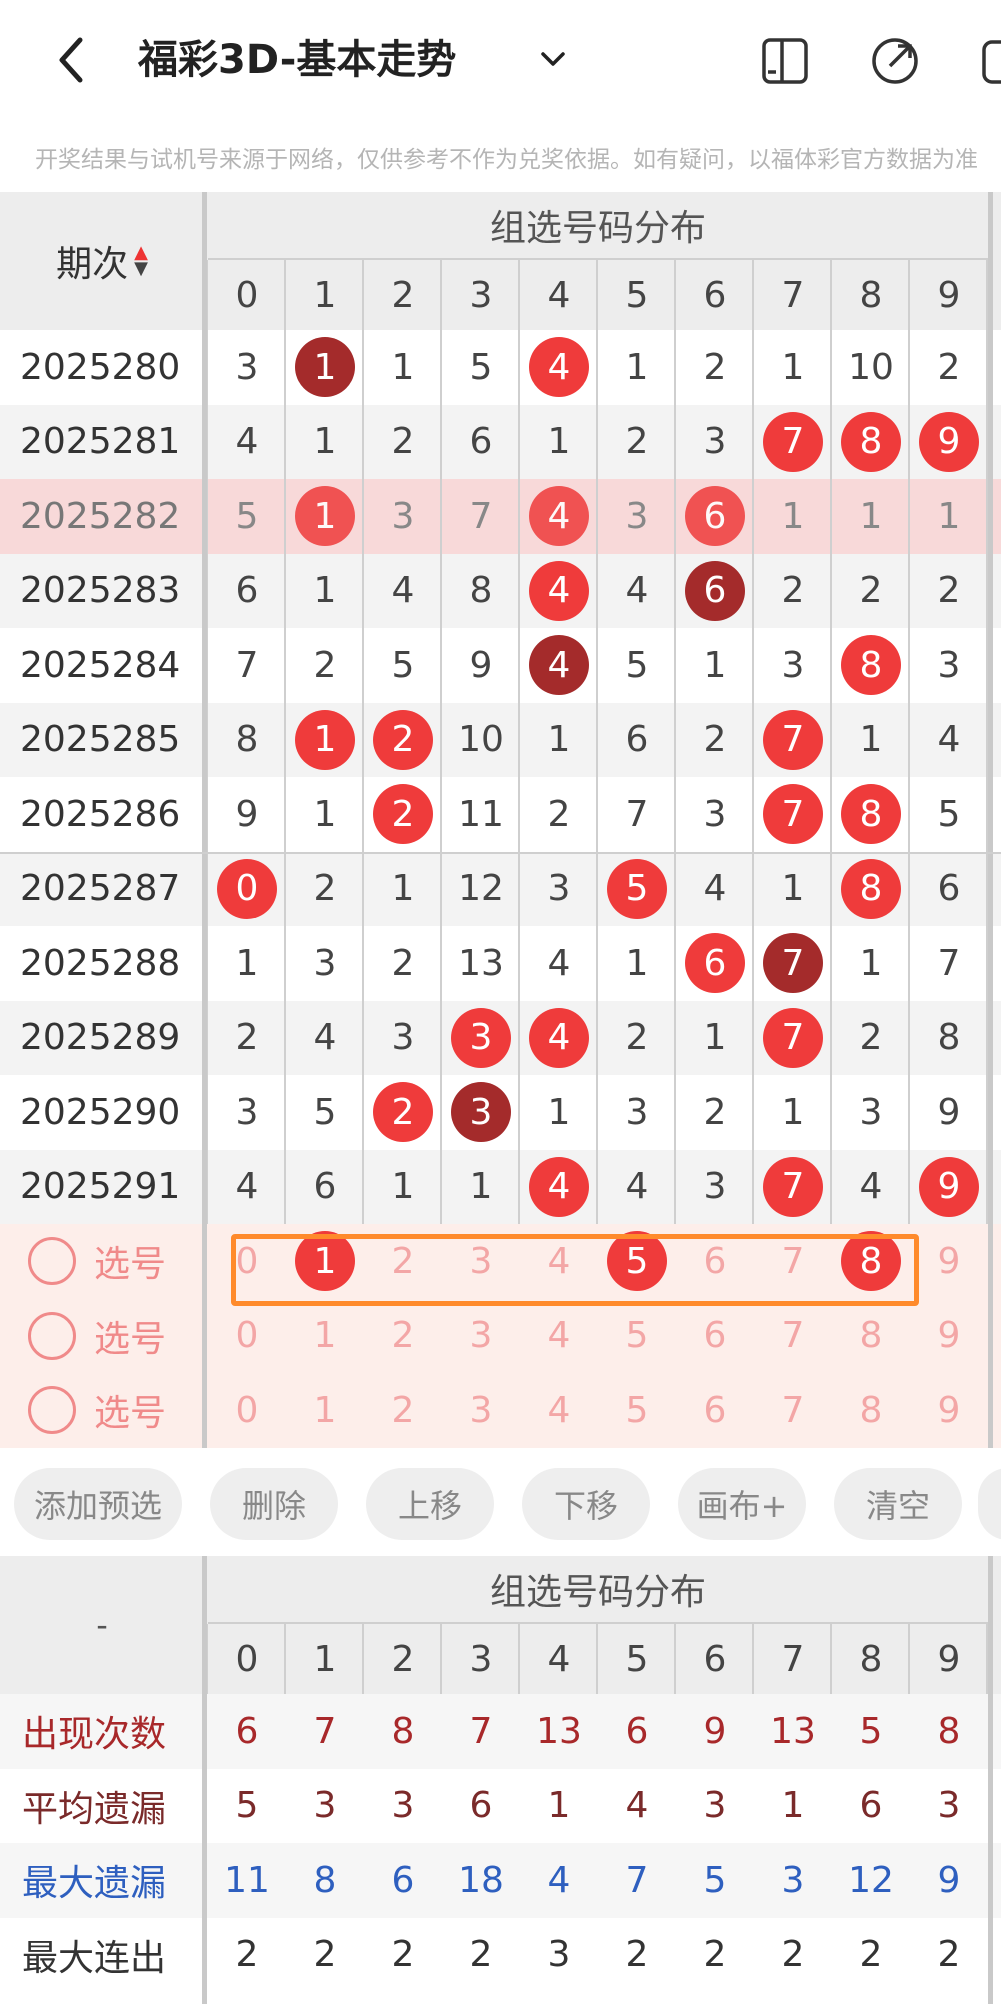 The image size is (1001, 2004). What do you see at coordinates (141, 261) in the screenshot?
I see `sort-icon: ▲ ▼` at bounding box center [141, 261].